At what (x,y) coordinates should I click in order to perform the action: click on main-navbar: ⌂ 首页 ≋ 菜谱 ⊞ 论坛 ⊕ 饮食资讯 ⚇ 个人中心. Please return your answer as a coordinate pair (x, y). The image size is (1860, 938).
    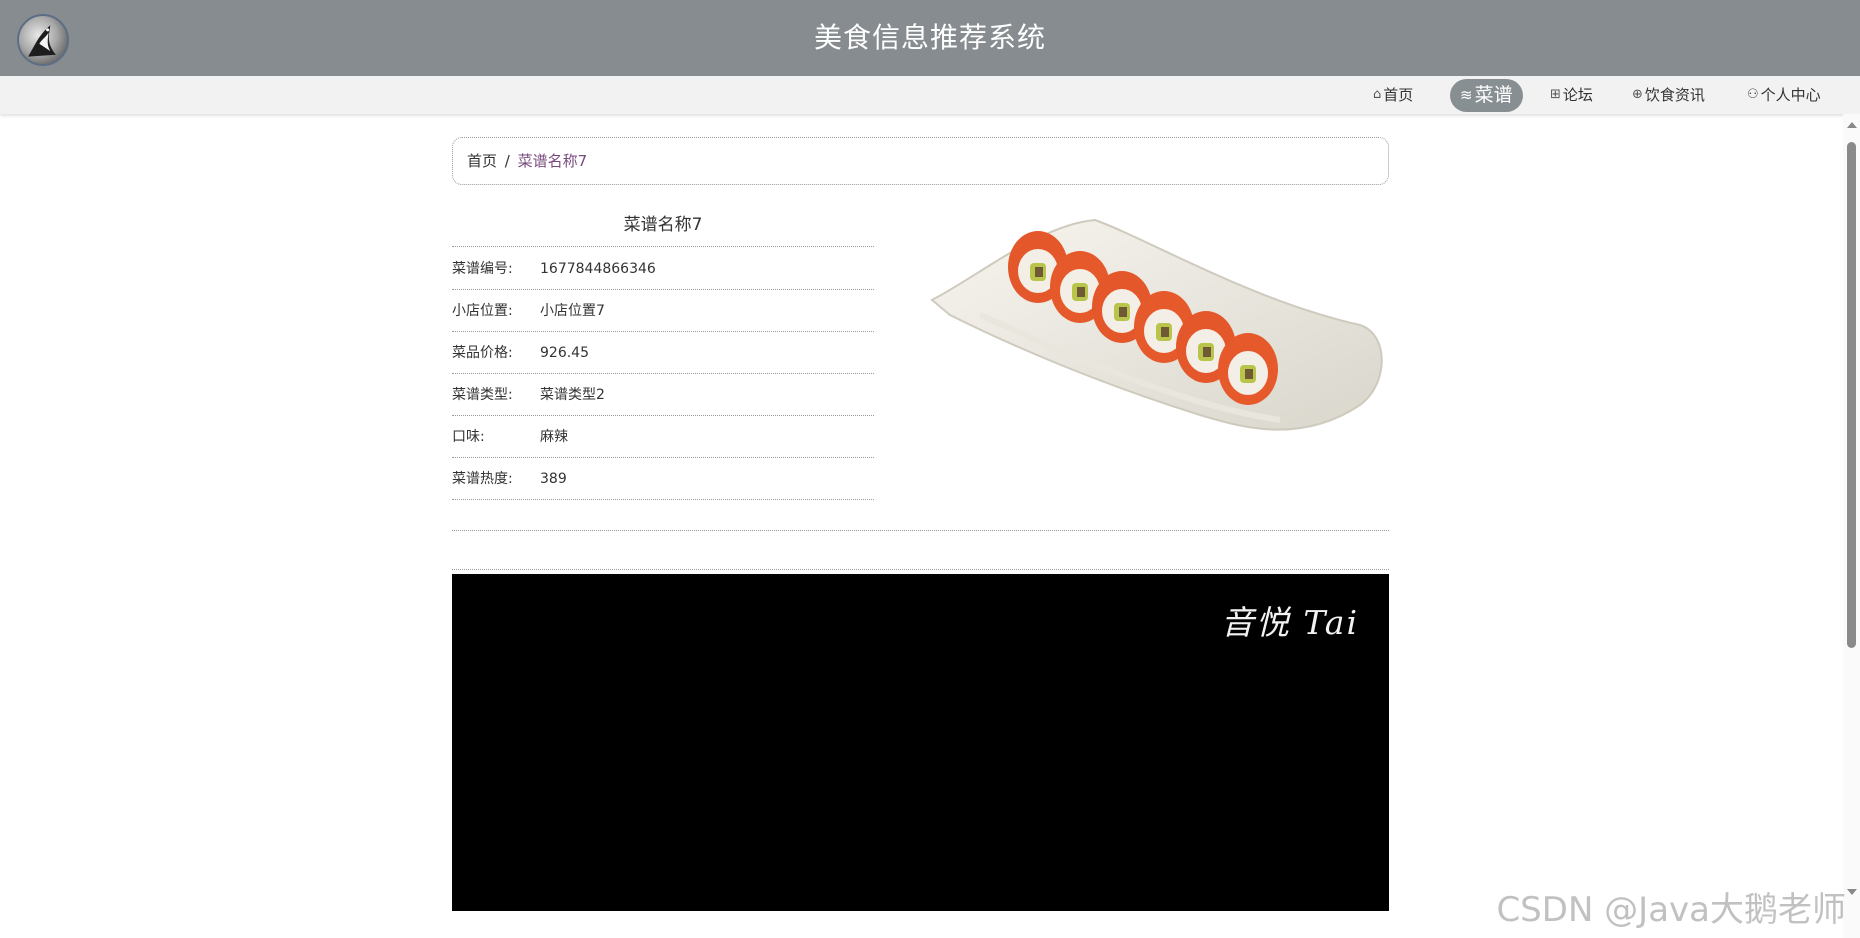
    Looking at the image, I should click on (930, 95).